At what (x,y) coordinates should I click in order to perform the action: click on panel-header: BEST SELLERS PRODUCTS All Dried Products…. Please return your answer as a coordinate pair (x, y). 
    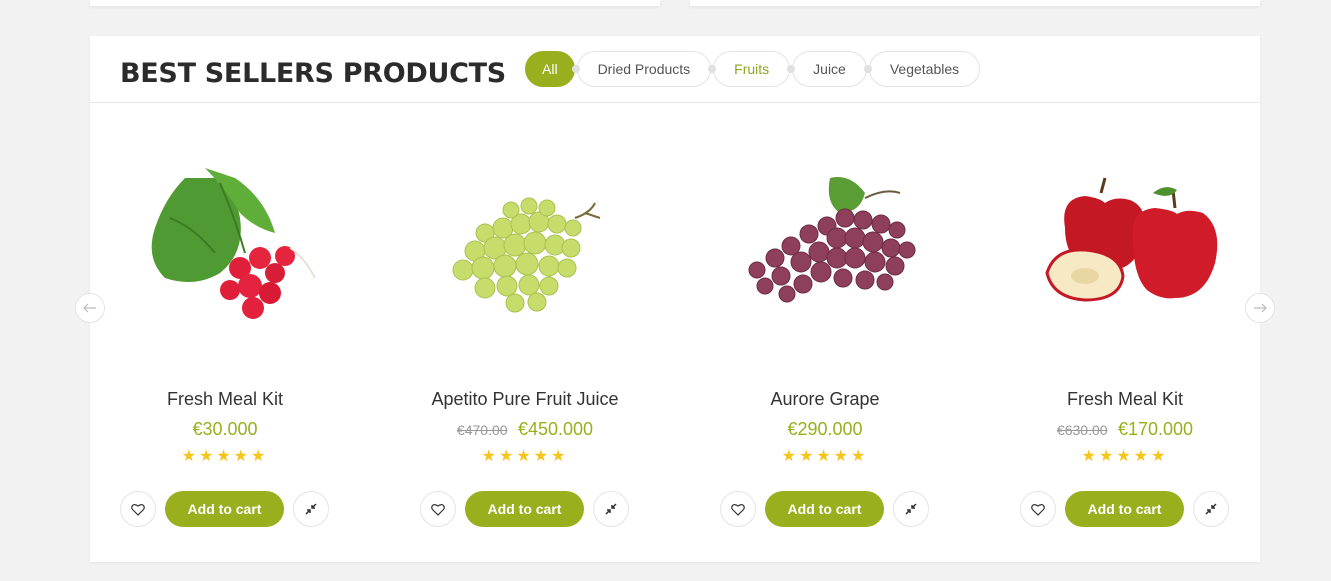
    Looking at the image, I should click on (675, 69).